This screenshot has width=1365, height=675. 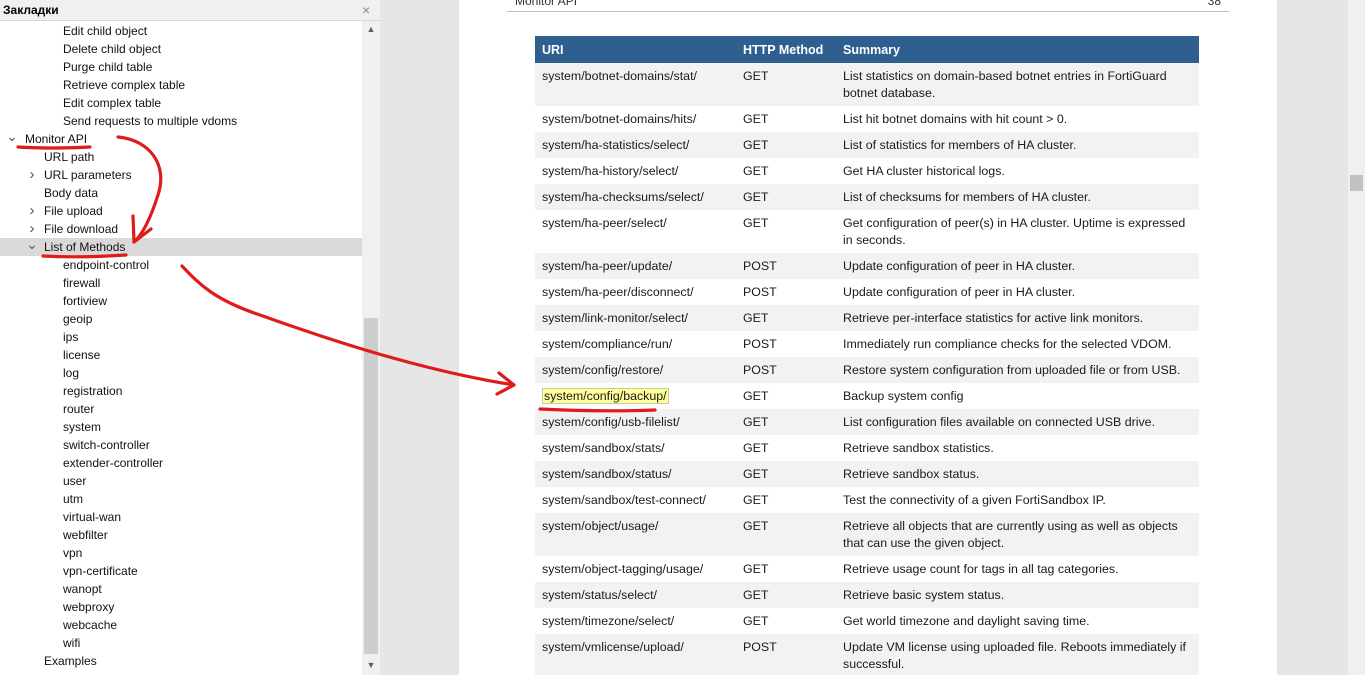 I want to click on bookmark-item: Purge child table, so click(x=181, y=67).